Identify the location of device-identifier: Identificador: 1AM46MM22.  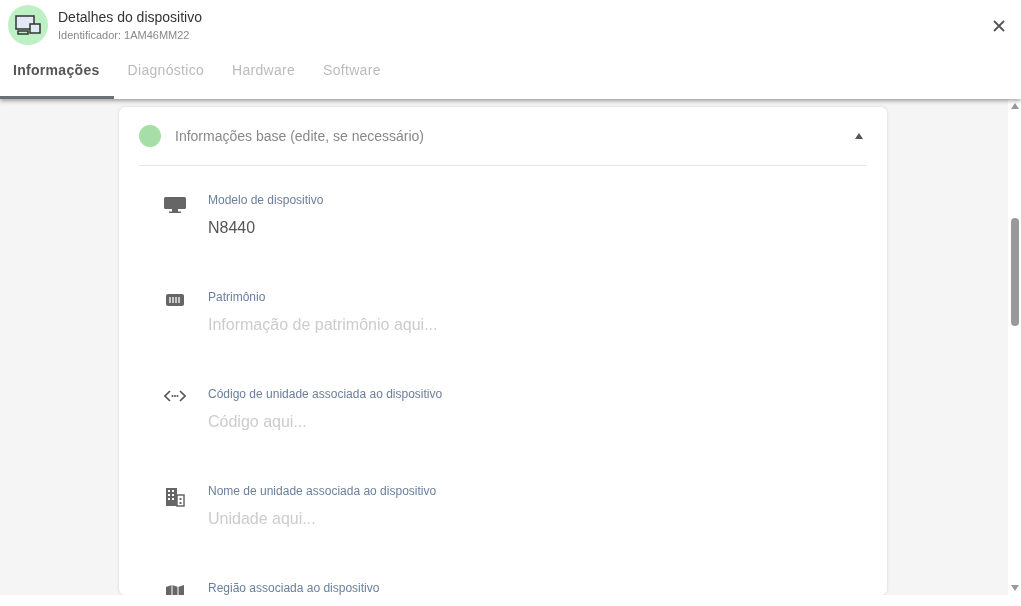
(124, 35).